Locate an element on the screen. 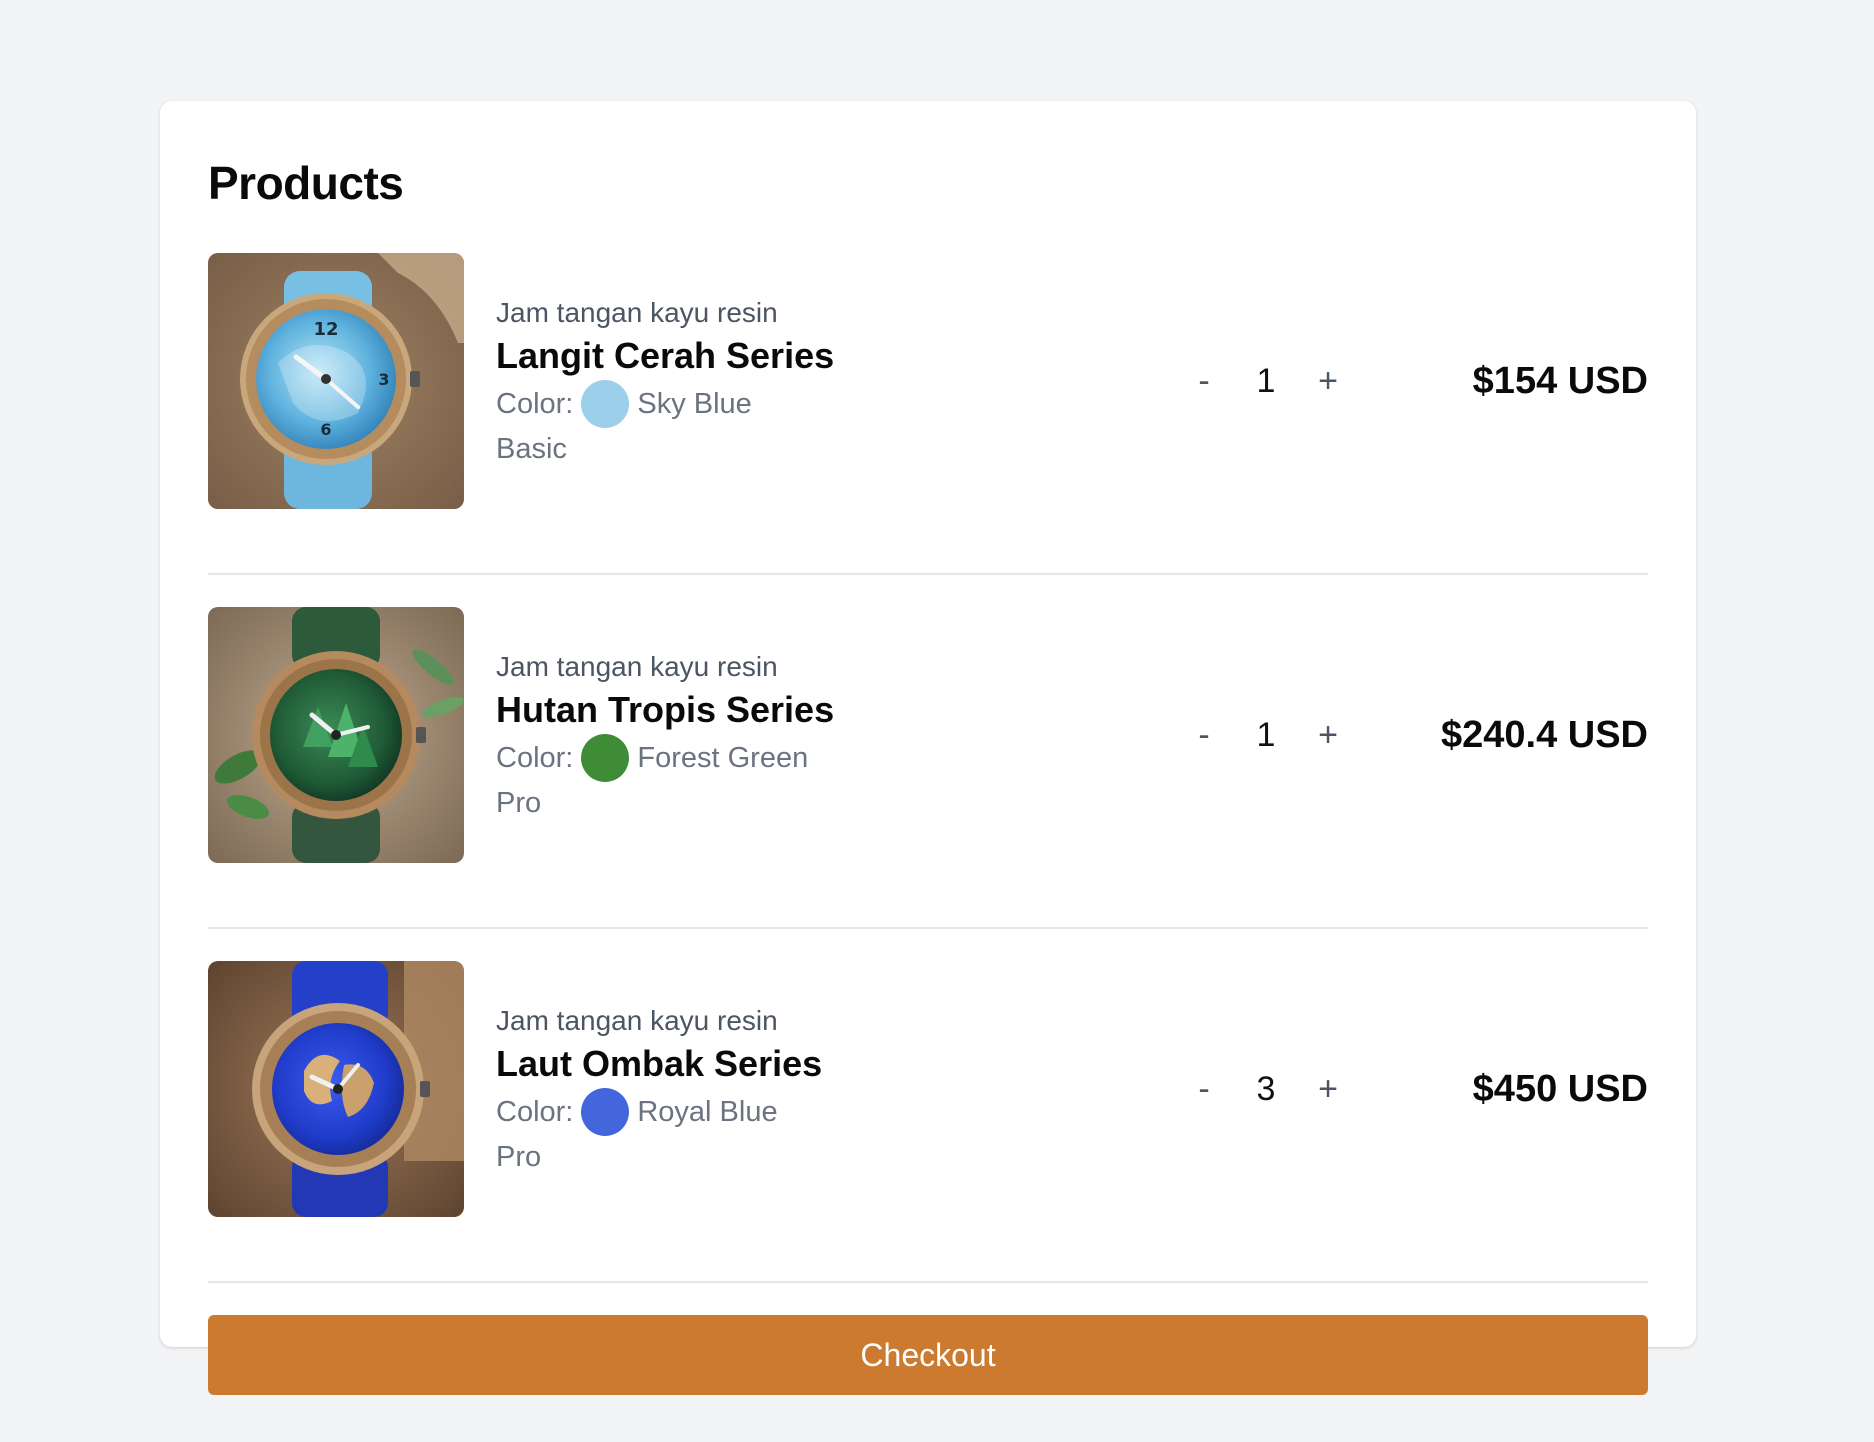  product-image: 12 3 6 is located at coordinates (336, 381).